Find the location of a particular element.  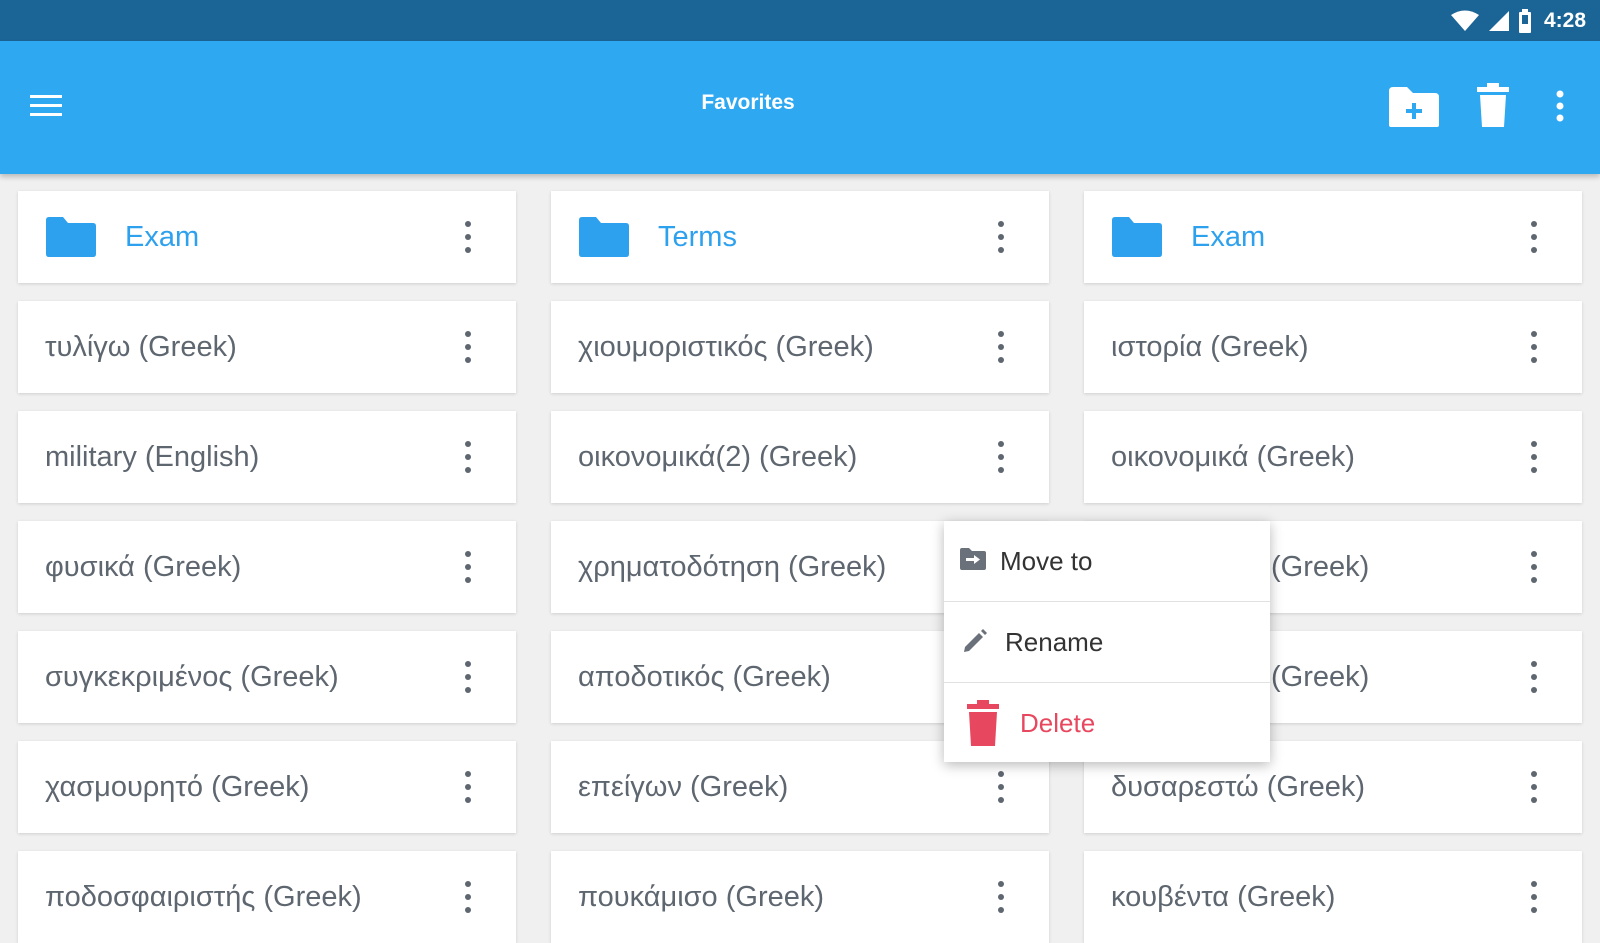

move-to-folder-icon is located at coordinates (973, 559).